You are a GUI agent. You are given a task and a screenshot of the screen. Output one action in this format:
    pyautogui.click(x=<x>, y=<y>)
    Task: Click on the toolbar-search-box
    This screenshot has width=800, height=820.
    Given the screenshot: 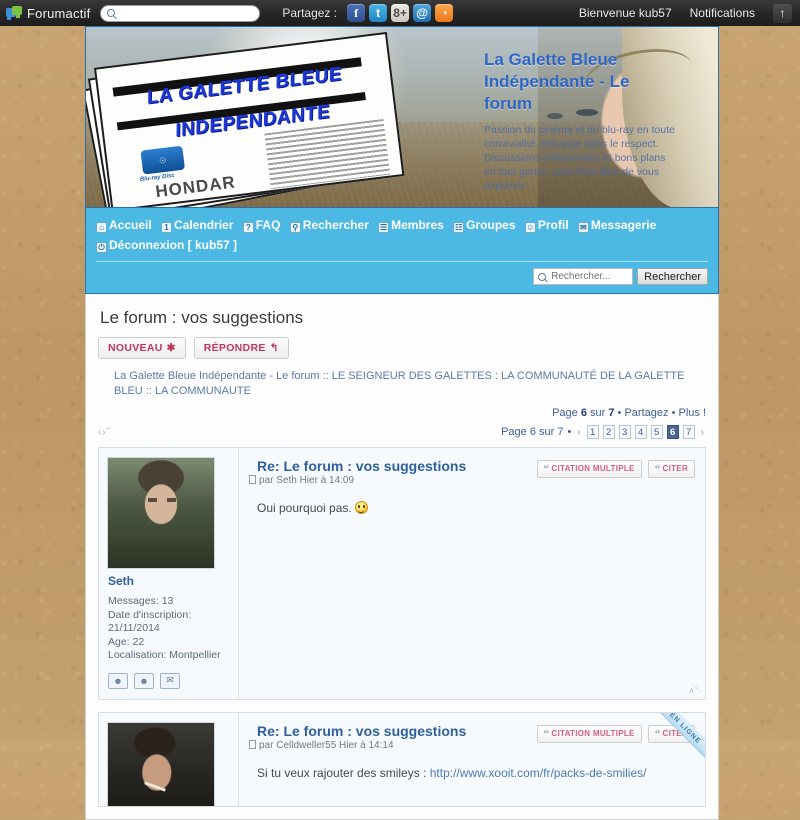 What is the action you would take?
    pyautogui.click(x=180, y=13)
    